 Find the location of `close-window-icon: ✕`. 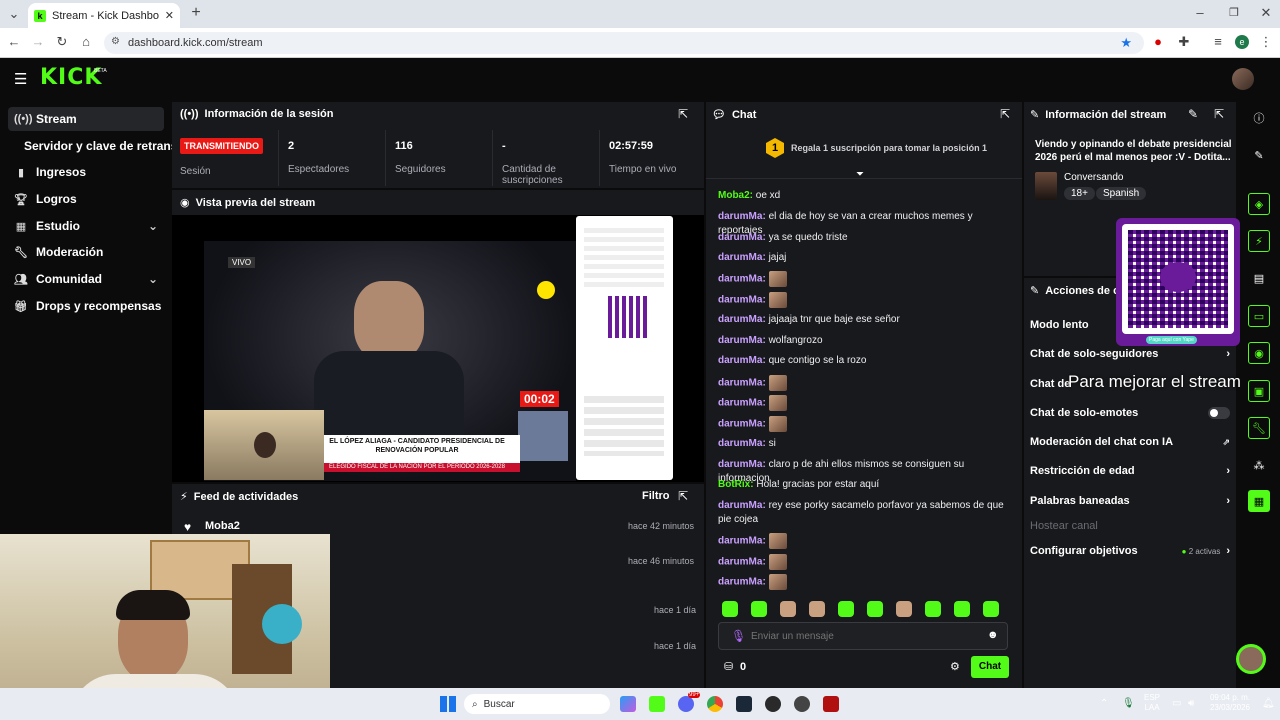

close-window-icon: ✕ is located at coordinates (1266, 13).